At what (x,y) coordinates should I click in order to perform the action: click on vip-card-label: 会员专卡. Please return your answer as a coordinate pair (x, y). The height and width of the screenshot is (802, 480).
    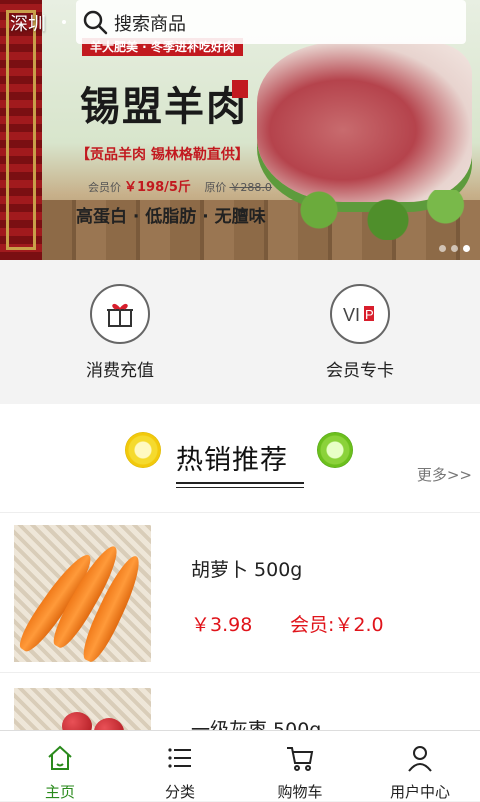
    Looking at the image, I should click on (360, 371).